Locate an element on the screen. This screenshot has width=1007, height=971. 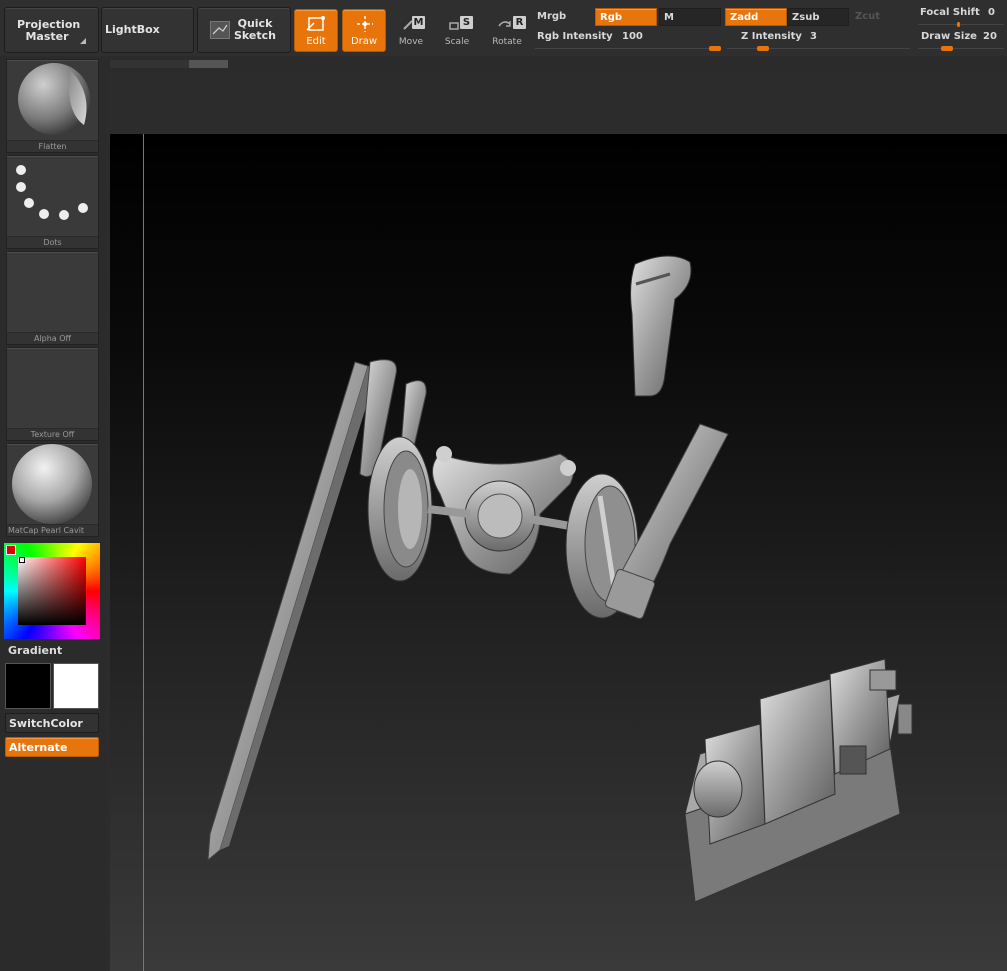
draw-size-track is located at coordinates (961, 48).